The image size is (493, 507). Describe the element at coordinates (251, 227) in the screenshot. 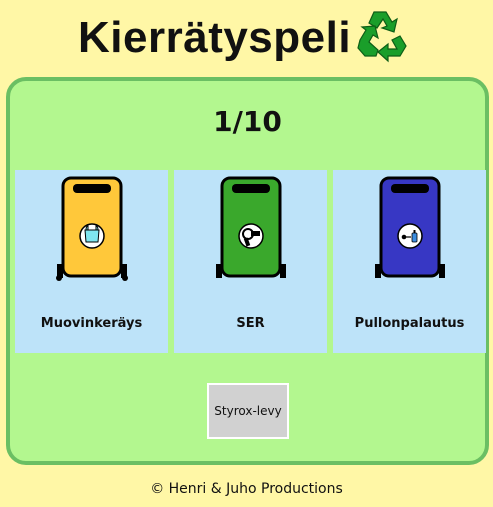

I see `green-bin-icon` at that location.